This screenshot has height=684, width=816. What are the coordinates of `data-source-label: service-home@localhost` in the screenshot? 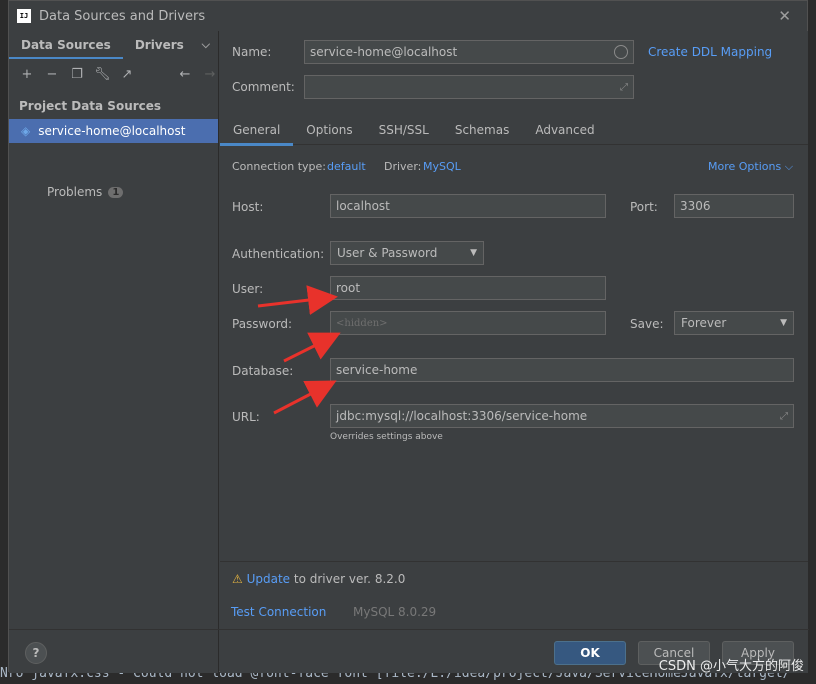 It's located at (112, 131).